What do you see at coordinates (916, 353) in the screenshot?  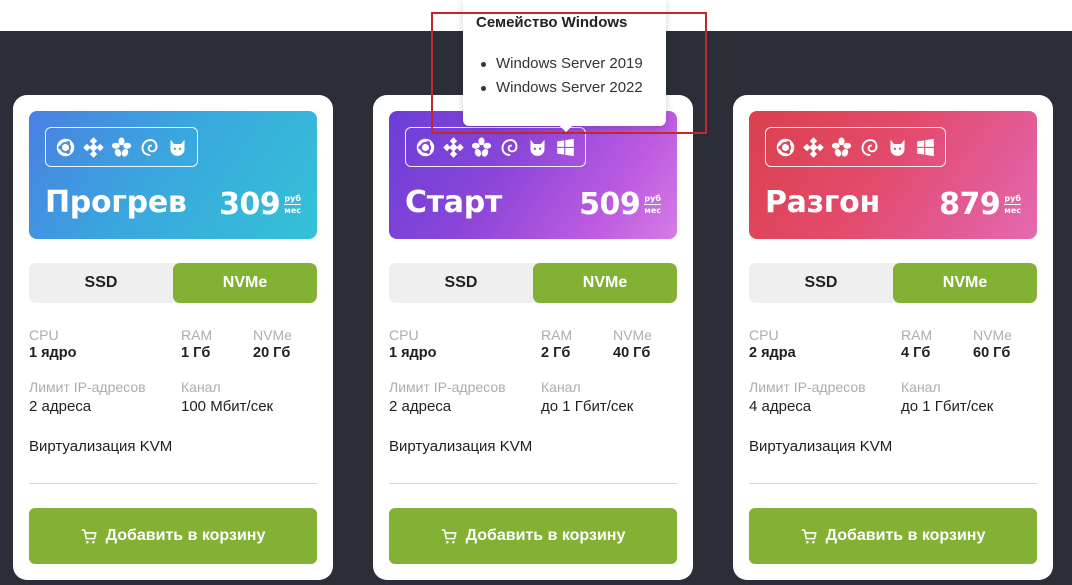 I see `ram-value: 4 Гб` at bounding box center [916, 353].